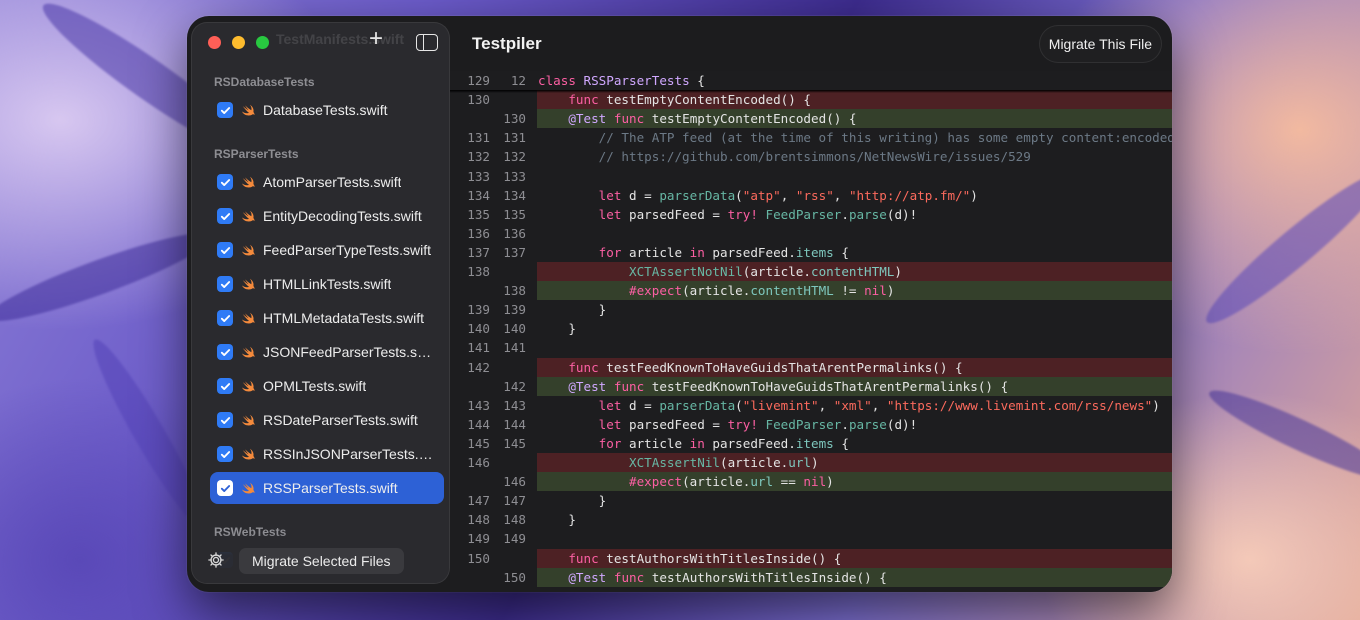 The image size is (1360, 620). What do you see at coordinates (811, 558) in the screenshot?
I see `diff-line-removed: 150 func testAuthorsWithTitlesInside() {` at bounding box center [811, 558].